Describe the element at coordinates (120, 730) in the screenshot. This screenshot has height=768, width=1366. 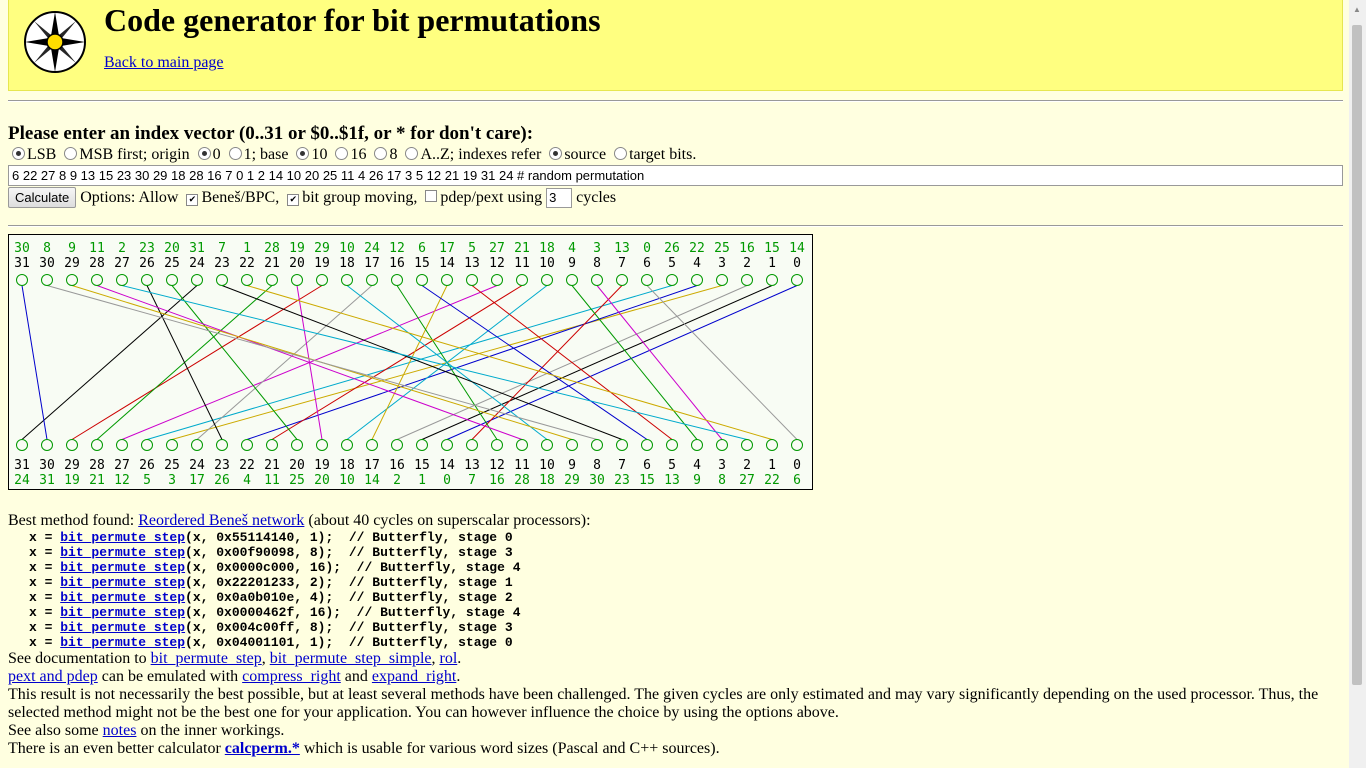
I see `notes-link: notes` at that location.